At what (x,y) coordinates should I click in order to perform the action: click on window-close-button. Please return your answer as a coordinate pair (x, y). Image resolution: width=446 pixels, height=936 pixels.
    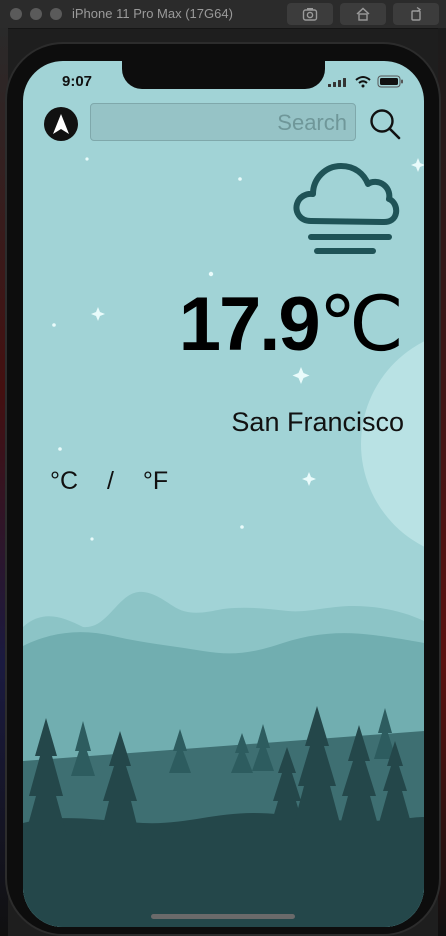
    Looking at the image, I should click on (16, 14).